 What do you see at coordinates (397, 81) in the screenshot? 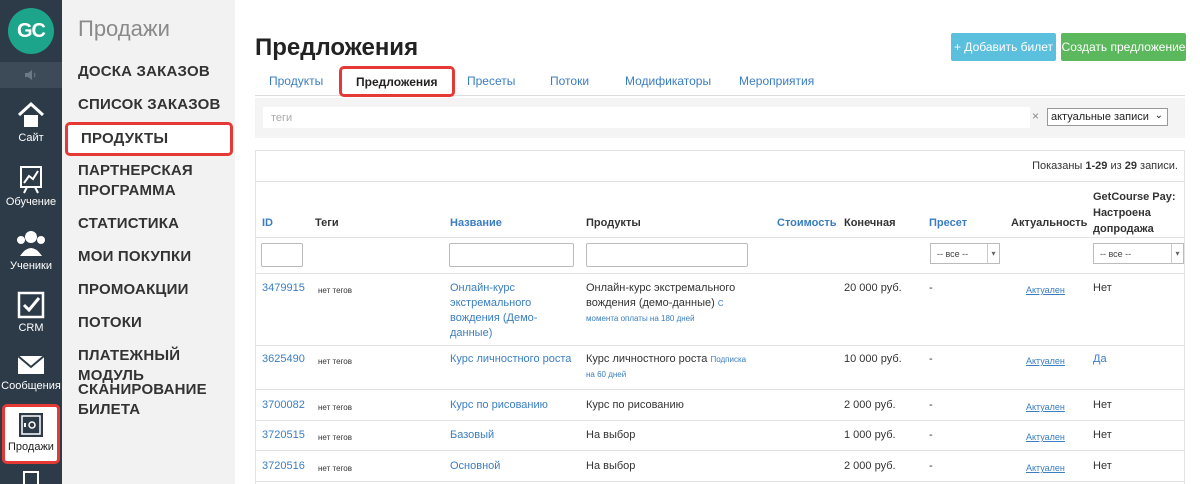
I see `tab-offers: Предложения` at bounding box center [397, 81].